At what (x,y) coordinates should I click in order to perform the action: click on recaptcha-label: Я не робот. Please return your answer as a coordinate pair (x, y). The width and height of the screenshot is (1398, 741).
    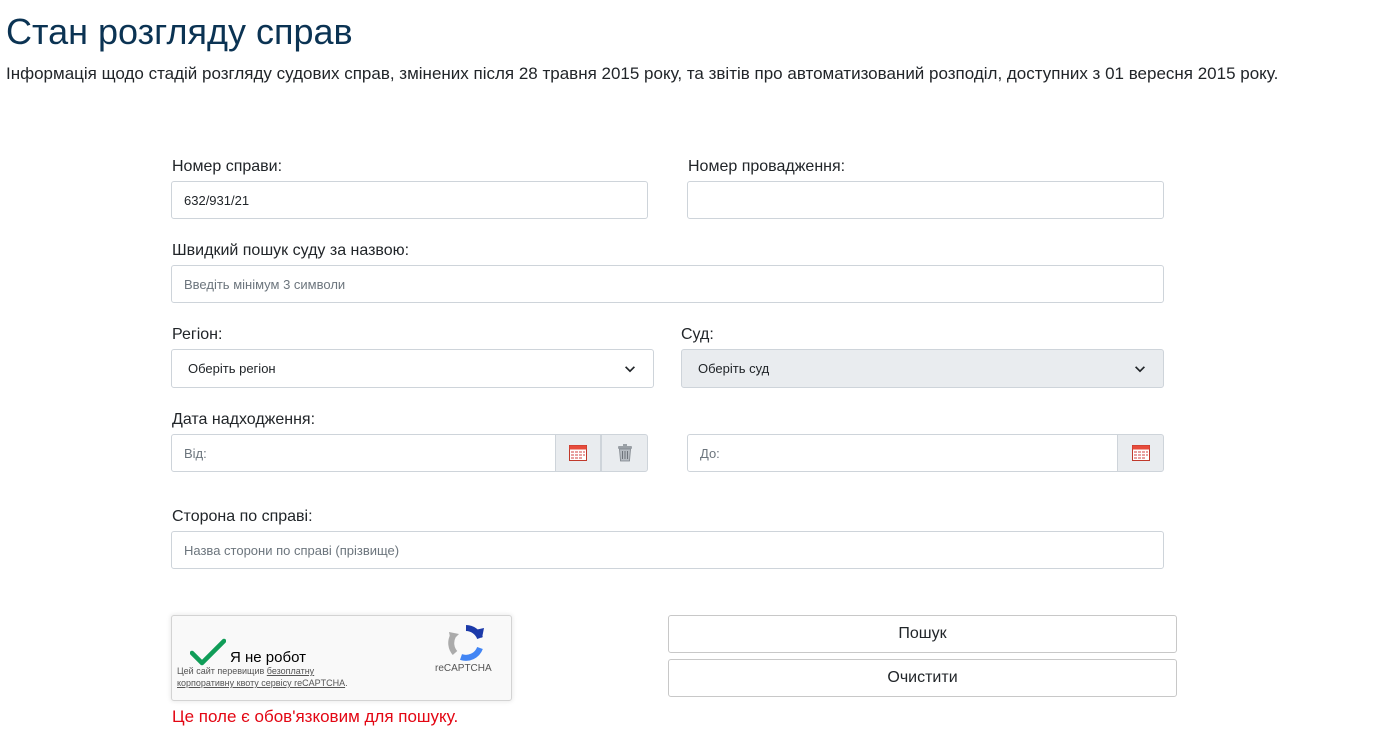
    Looking at the image, I should click on (268, 657).